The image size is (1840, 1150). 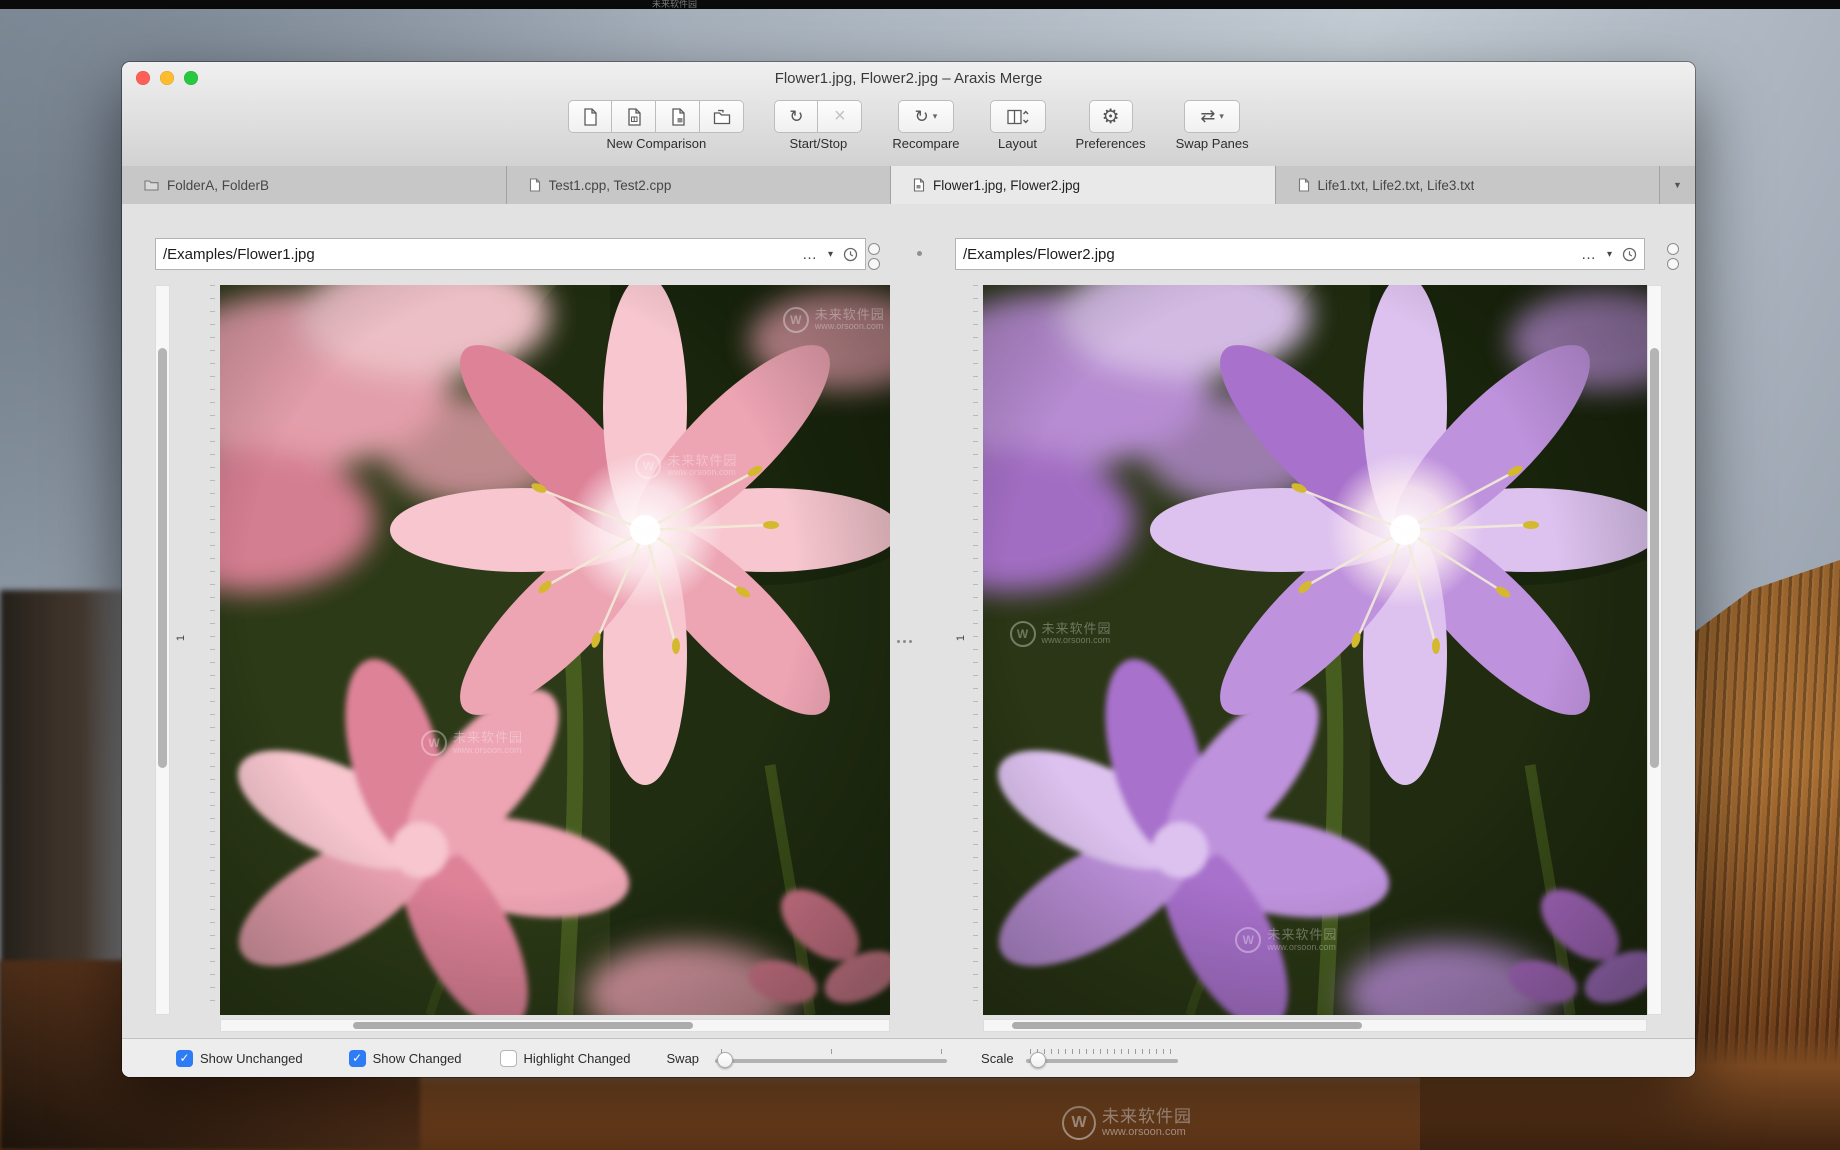 I want to click on toolbar-label-swap-panes: Swap Panes, so click(x=1212, y=143).